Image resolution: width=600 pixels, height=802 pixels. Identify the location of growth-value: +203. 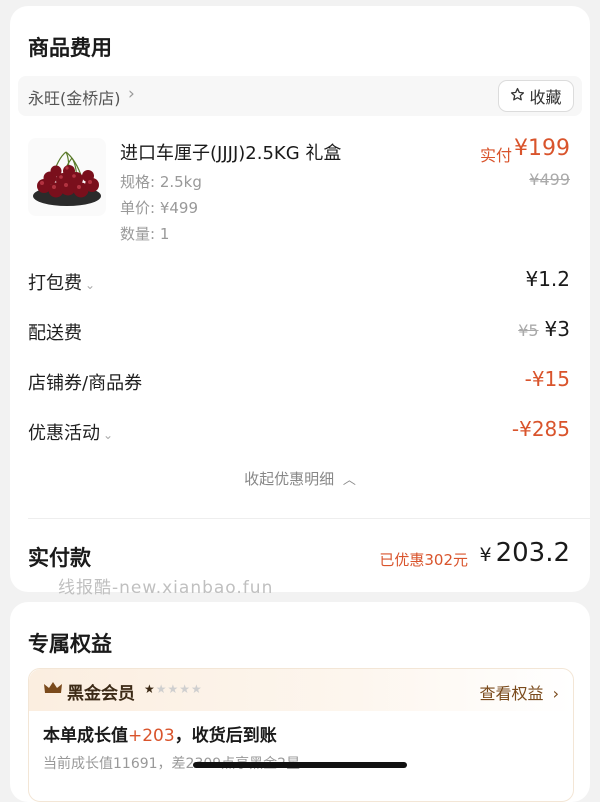
(151, 736).